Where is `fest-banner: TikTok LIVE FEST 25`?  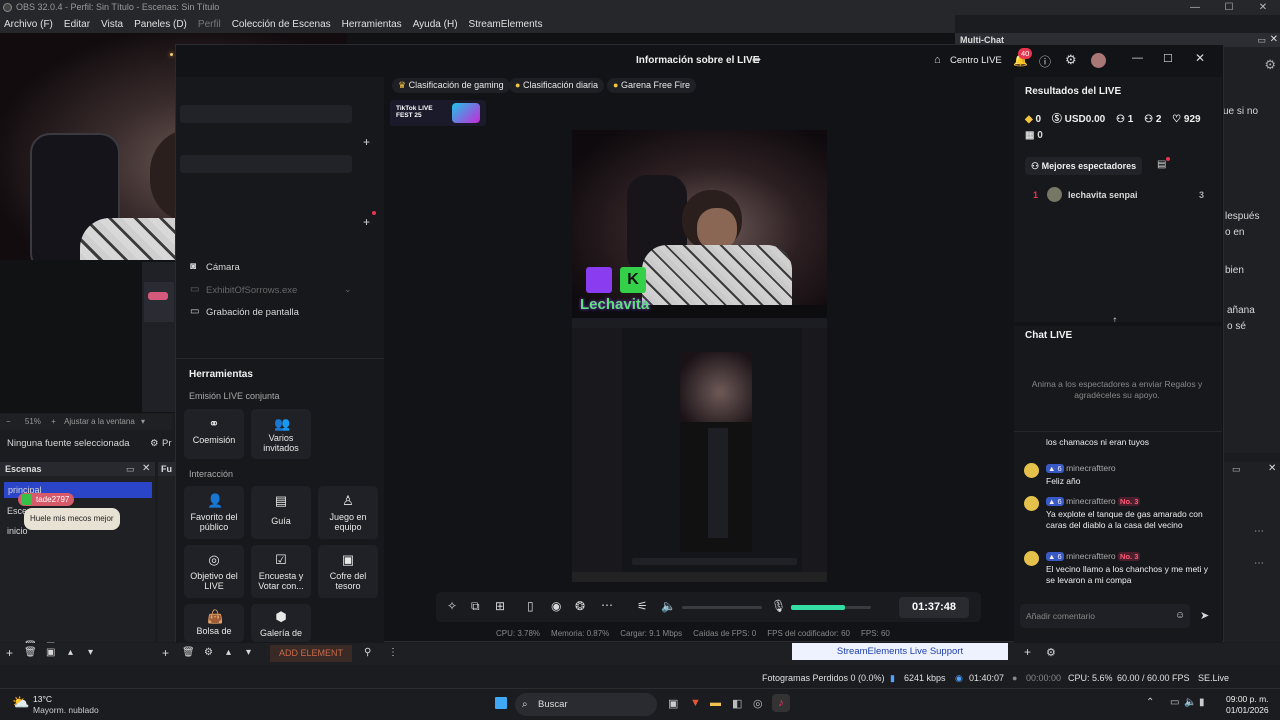
fest-banner: TikTok LIVE FEST 25 is located at coordinates (438, 113).